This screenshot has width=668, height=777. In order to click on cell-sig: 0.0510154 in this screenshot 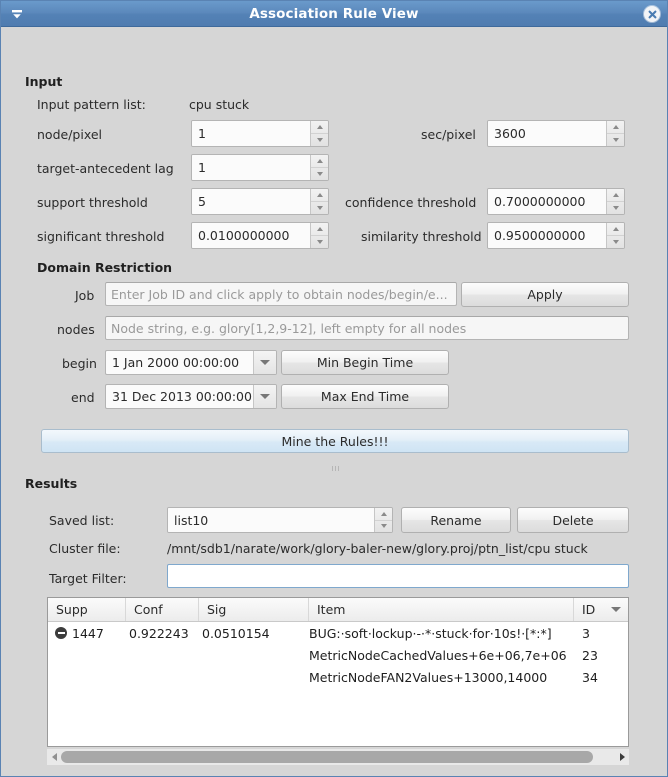, I will do `click(236, 633)`.